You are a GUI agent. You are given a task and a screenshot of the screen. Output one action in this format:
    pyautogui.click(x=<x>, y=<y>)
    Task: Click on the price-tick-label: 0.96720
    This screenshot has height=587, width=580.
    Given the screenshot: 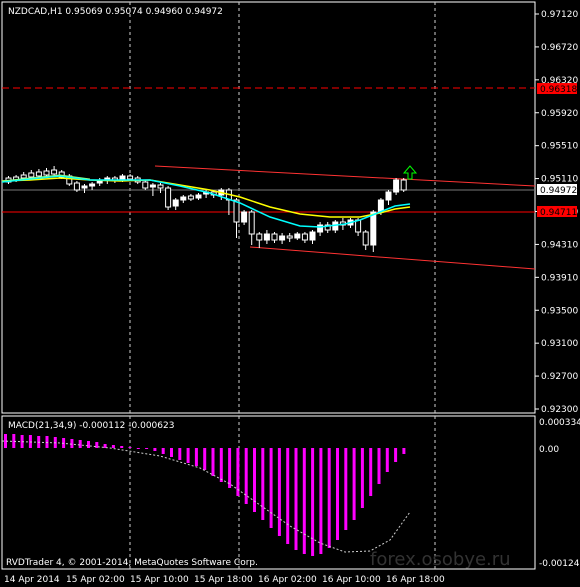 What is the action you would take?
    pyautogui.click(x=559, y=48)
    